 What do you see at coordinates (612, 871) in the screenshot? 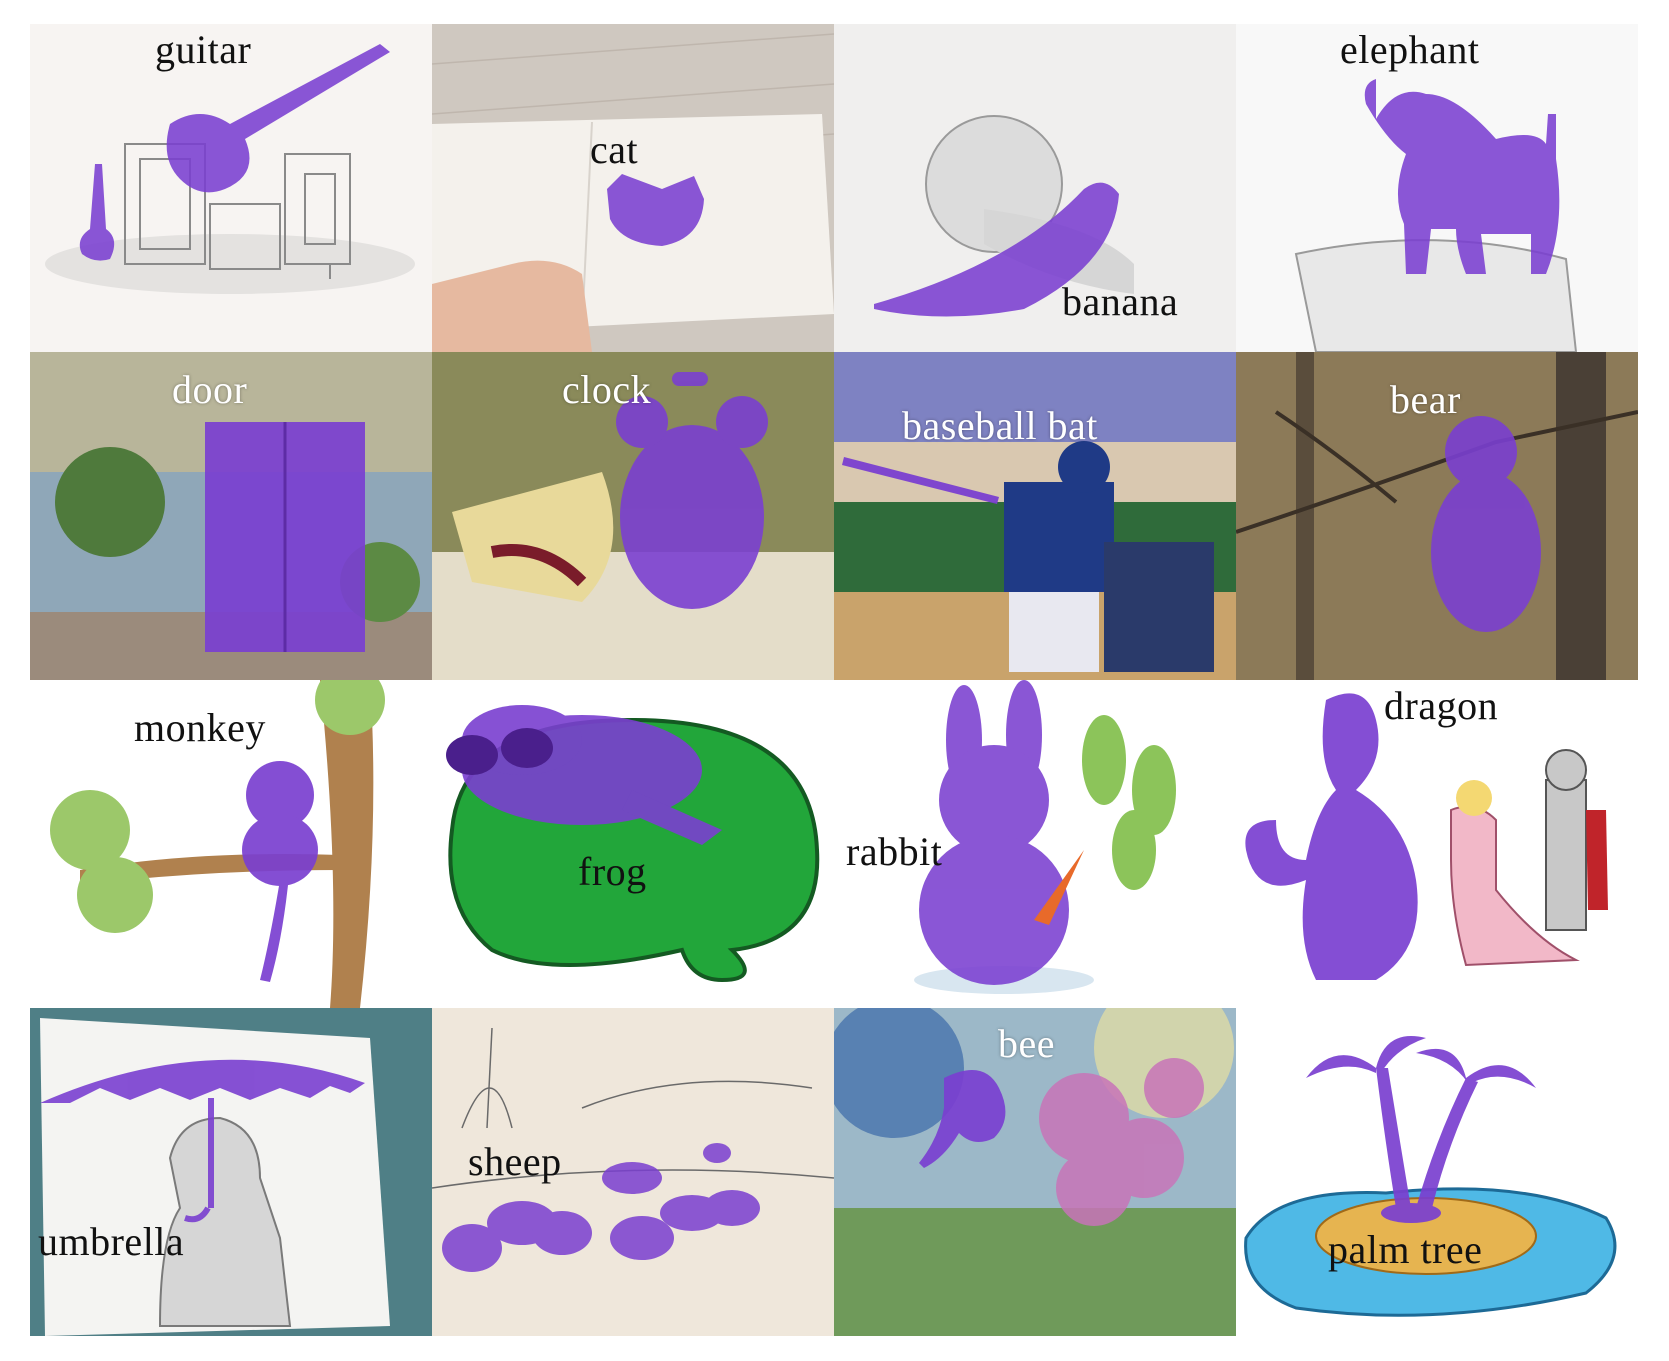
I see `tile-label: frog` at bounding box center [612, 871].